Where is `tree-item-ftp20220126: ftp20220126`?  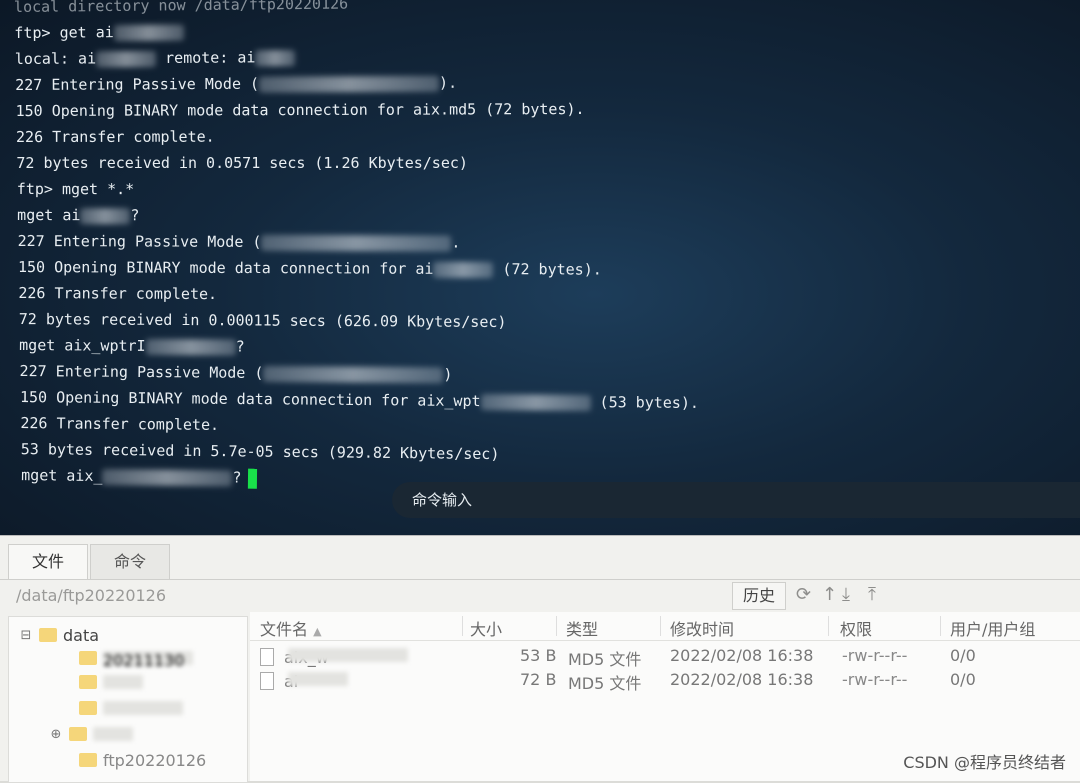 tree-item-ftp20220126: ftp20220126 is located at coordinates (142, 760).